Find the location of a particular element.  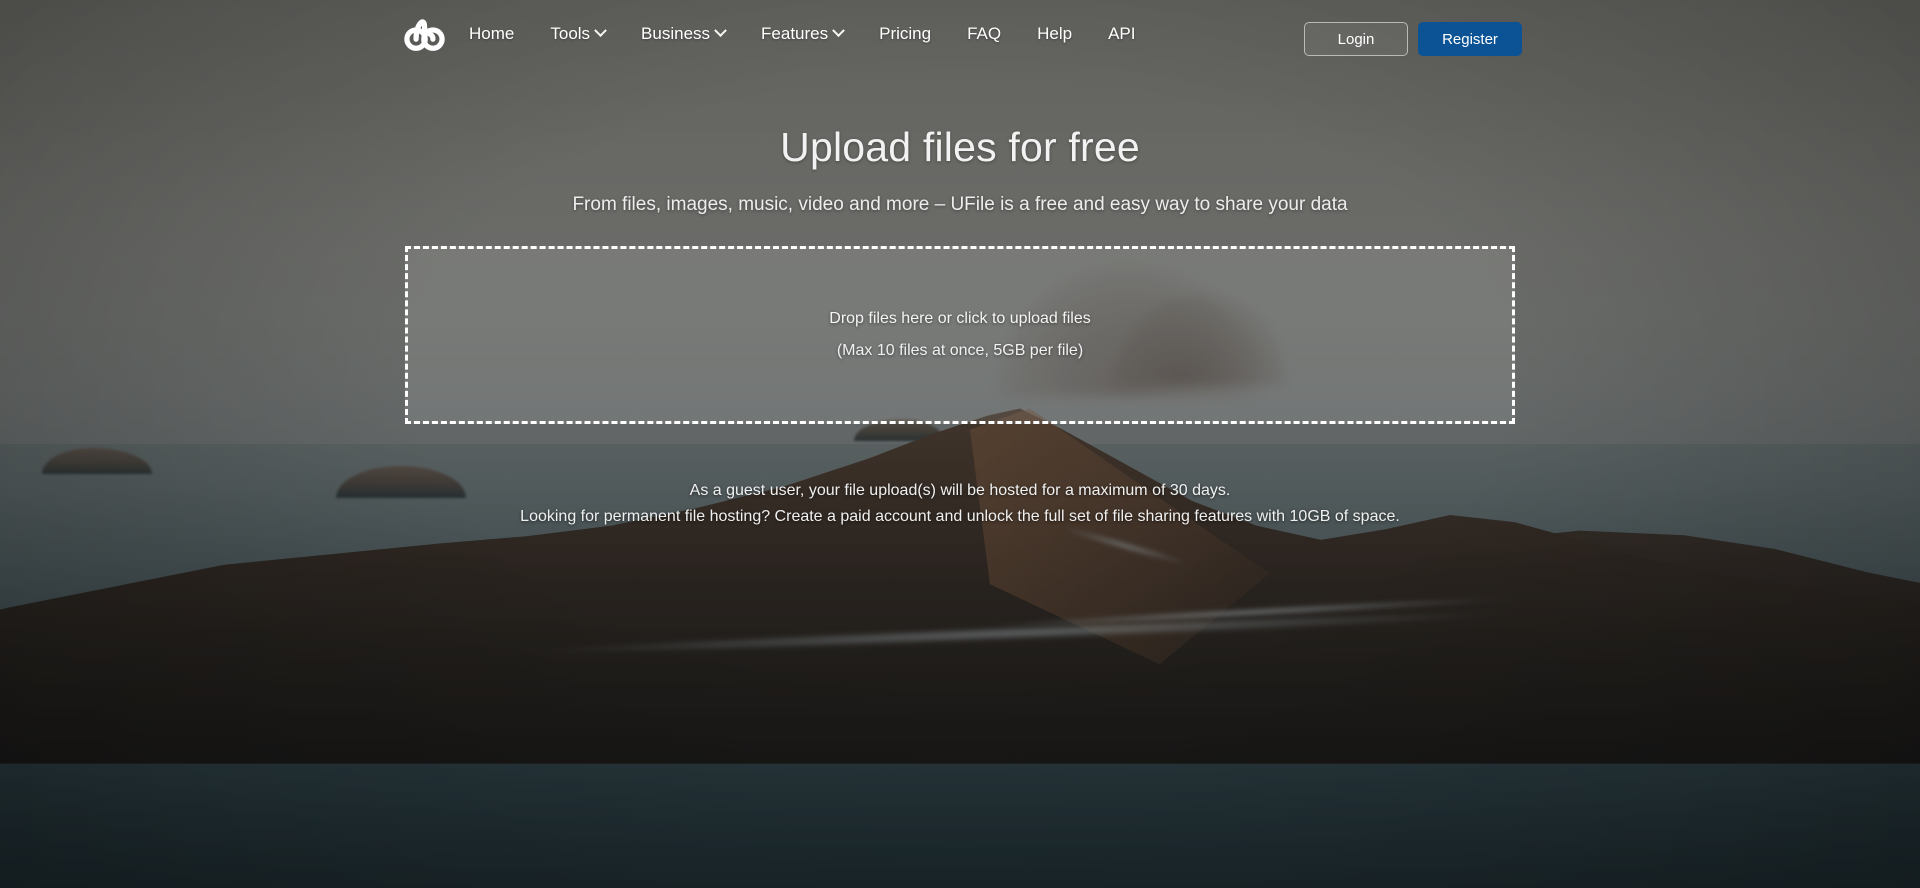

nav-item-business: Business is located at coordinates (683, 33).